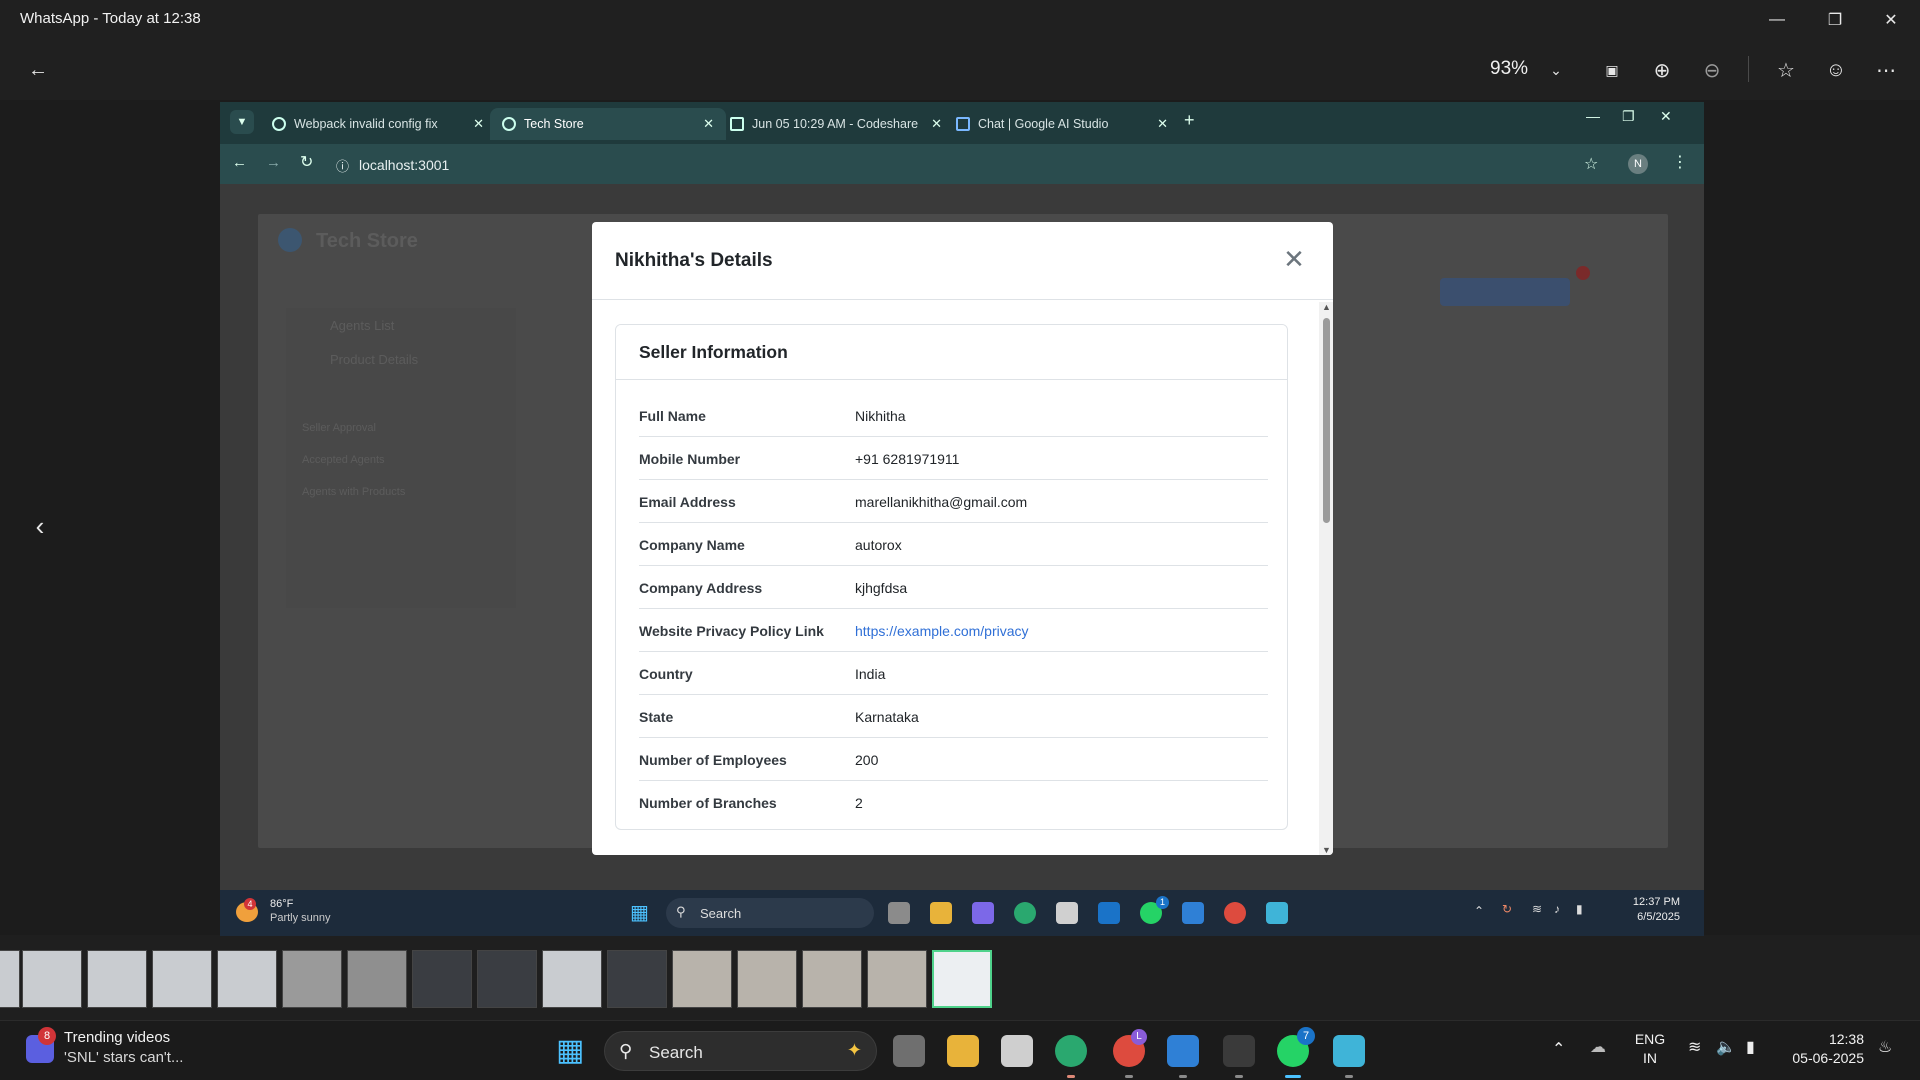  I want to click on filmstrip-thumb-selected, so click(962, 979).